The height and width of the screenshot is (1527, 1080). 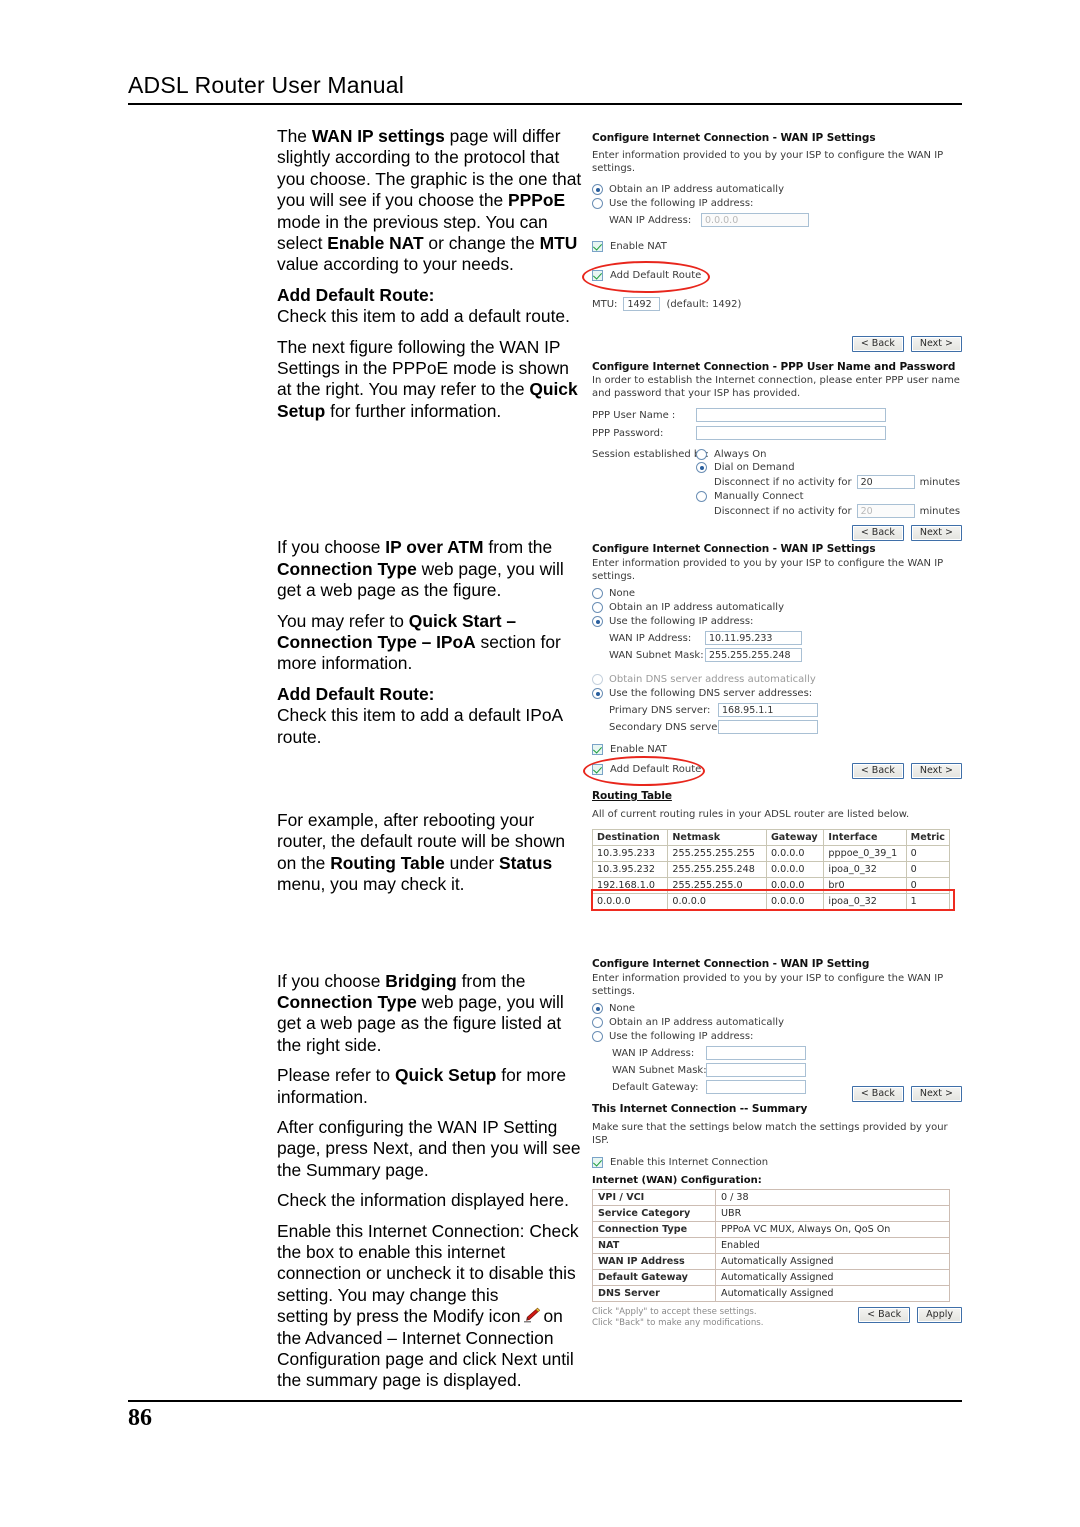 I want to click on ppp-user-name-input, so click(x=791, y=415).